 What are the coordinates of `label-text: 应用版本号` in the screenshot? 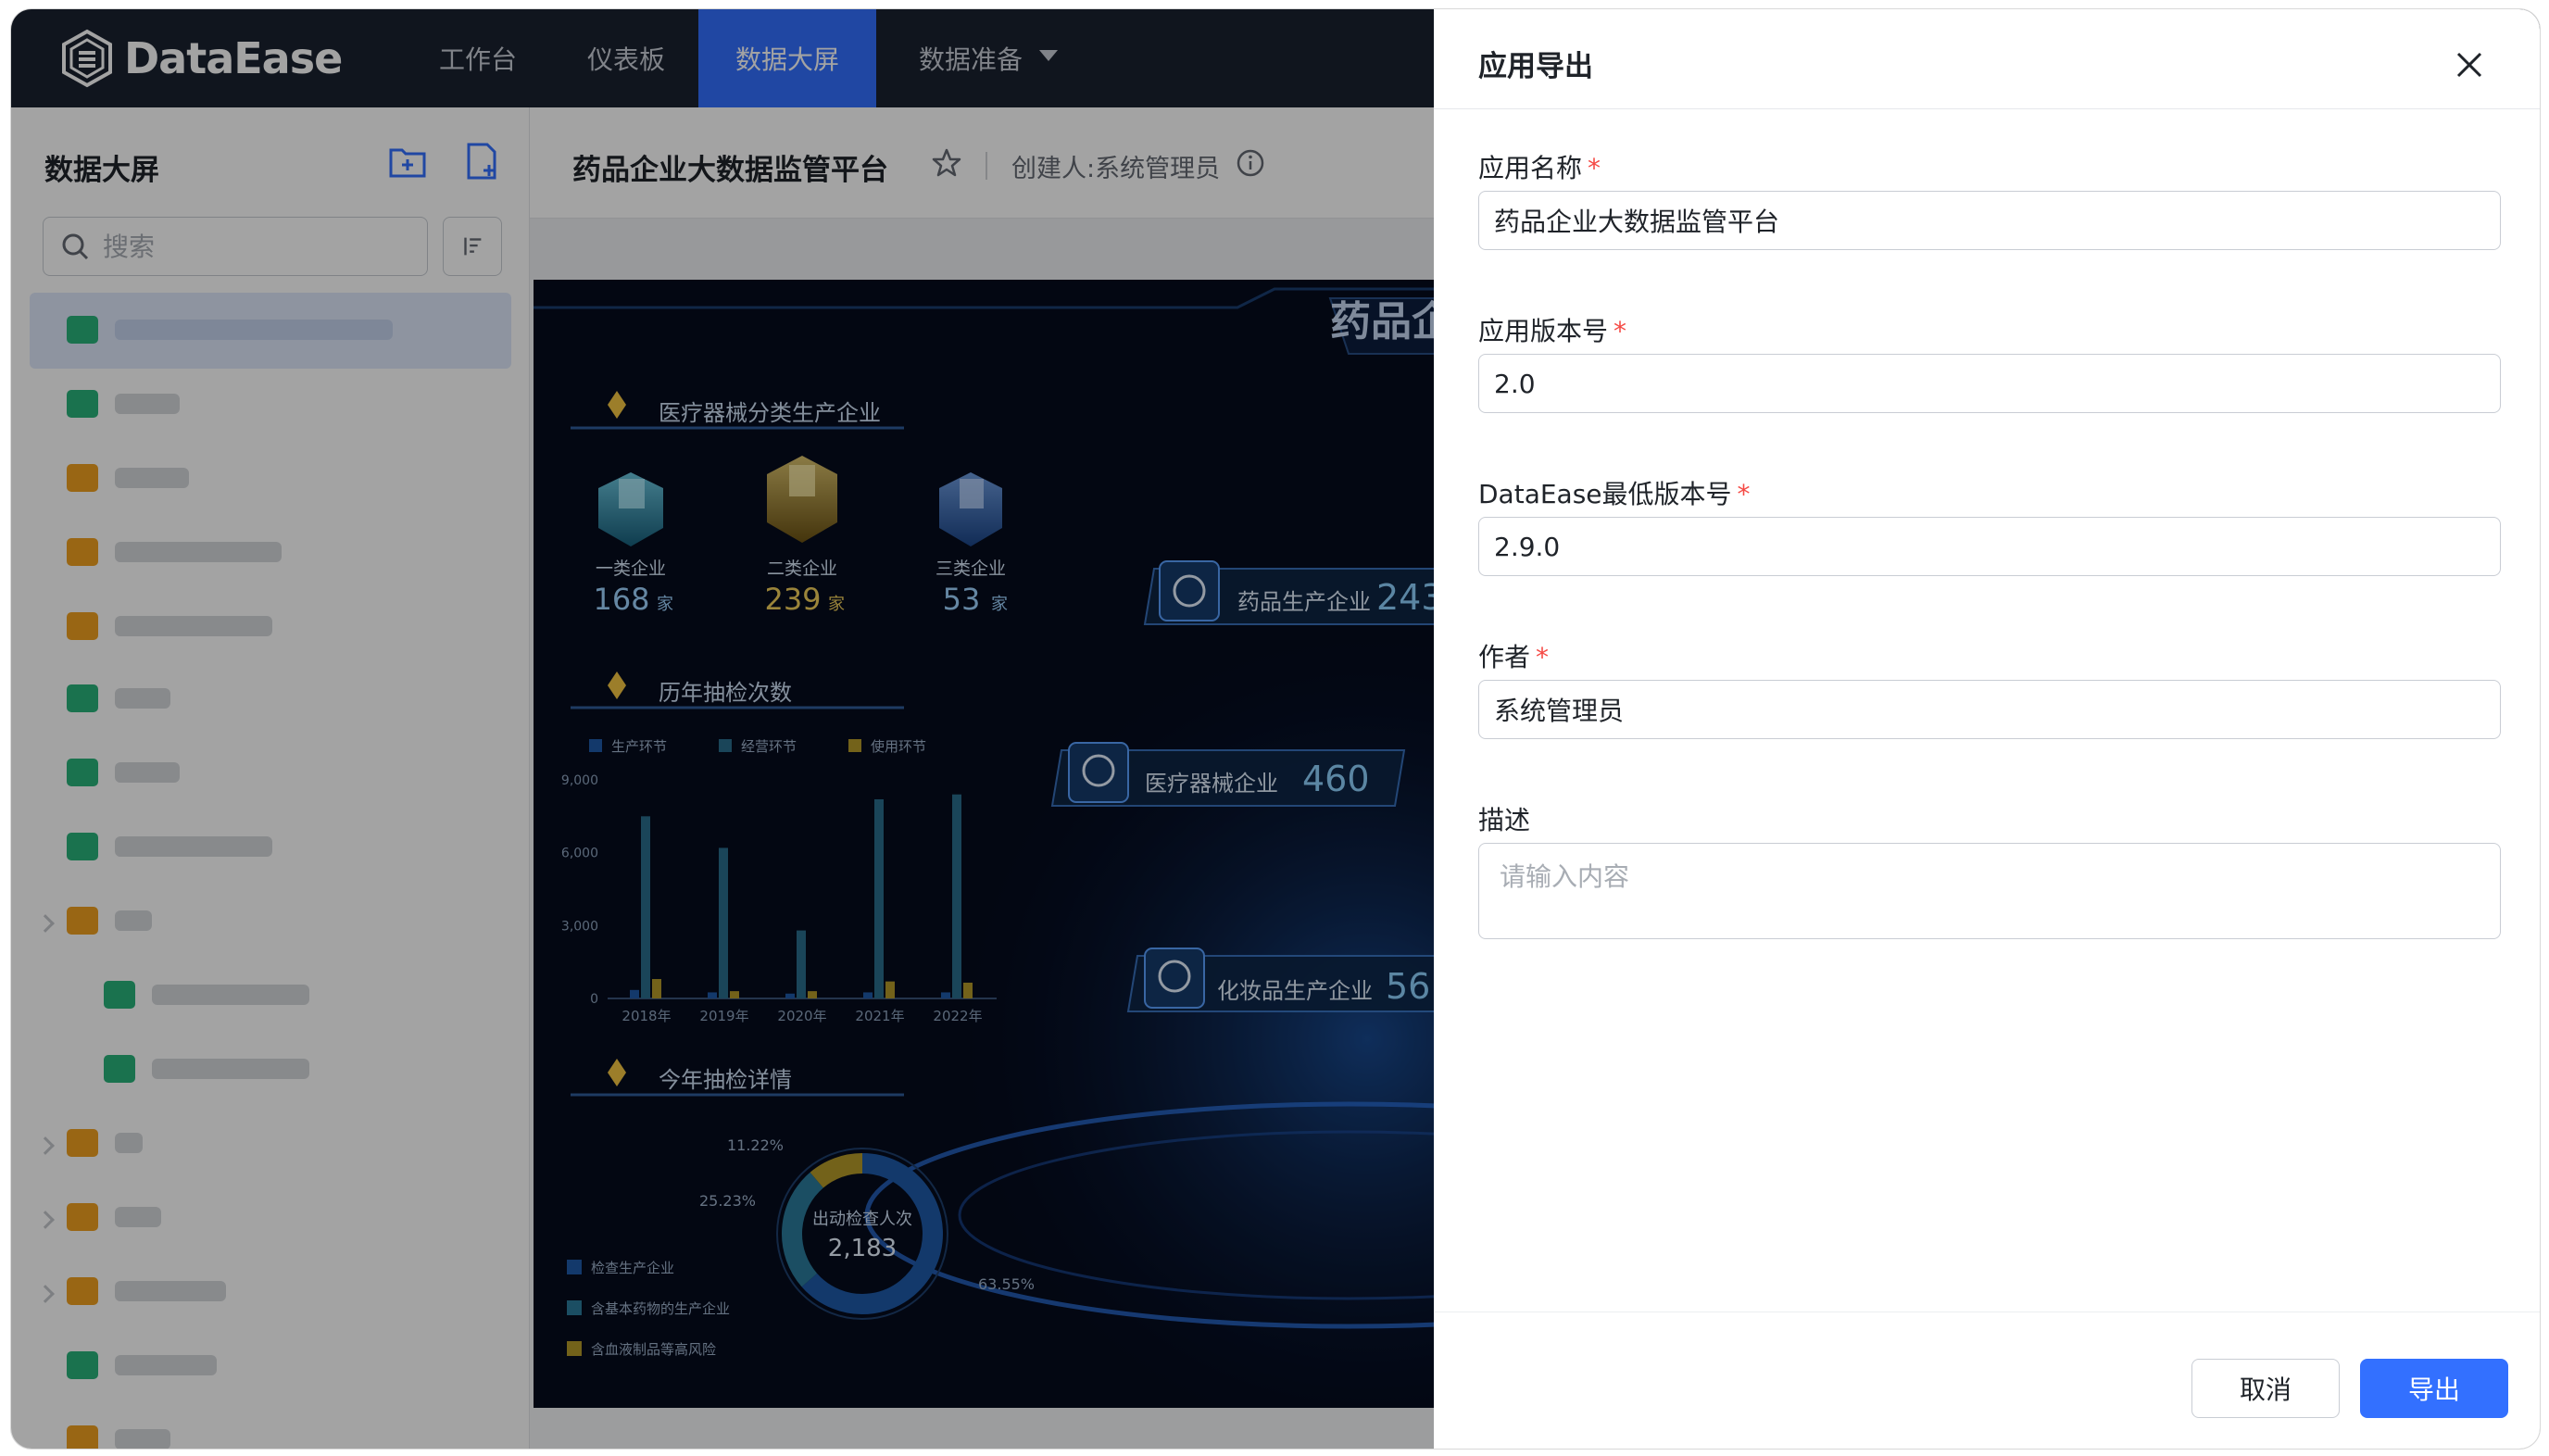 It's located at (1543, 331).